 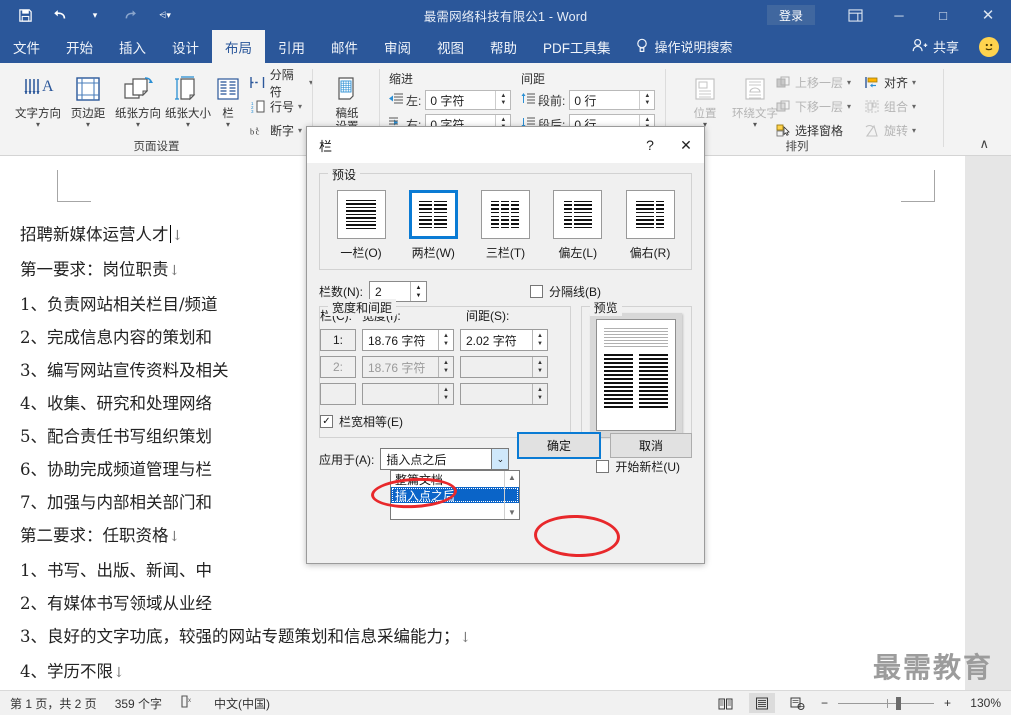 What do you see at coordinates (989, 46) in the screenshot?
I see `feedback-smiley-icon` at bounding box center [989, 46].